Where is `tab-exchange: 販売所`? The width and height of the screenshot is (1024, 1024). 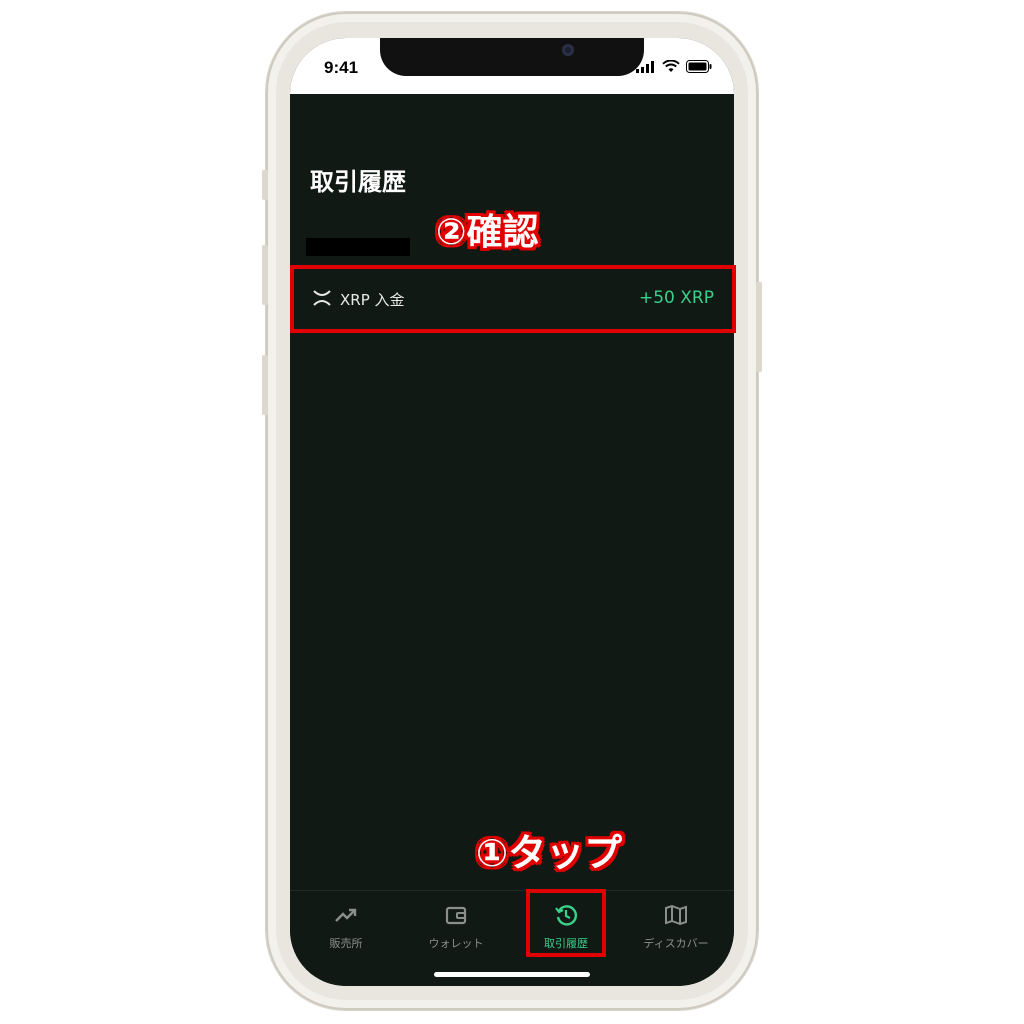 tab-exchange: 販売所 is located at coordinates (346, 927).